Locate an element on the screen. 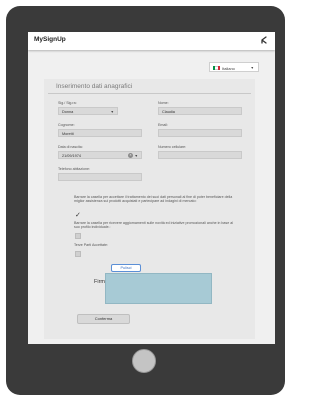  birth-date-label: Data di nascita: is located at coordinates (70, 147).